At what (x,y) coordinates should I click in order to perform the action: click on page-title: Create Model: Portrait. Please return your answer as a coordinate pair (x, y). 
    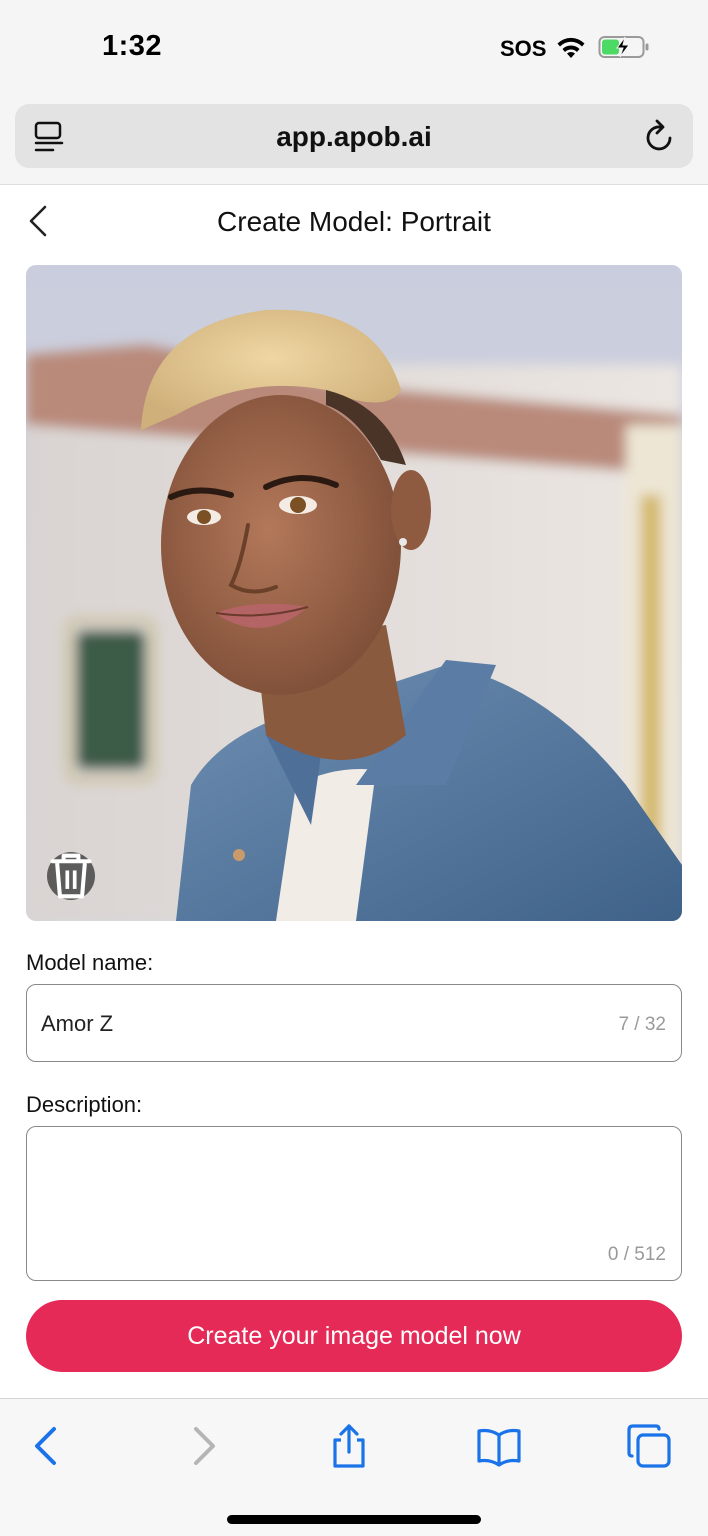
    Looking at the image, I should click on (354, 221).